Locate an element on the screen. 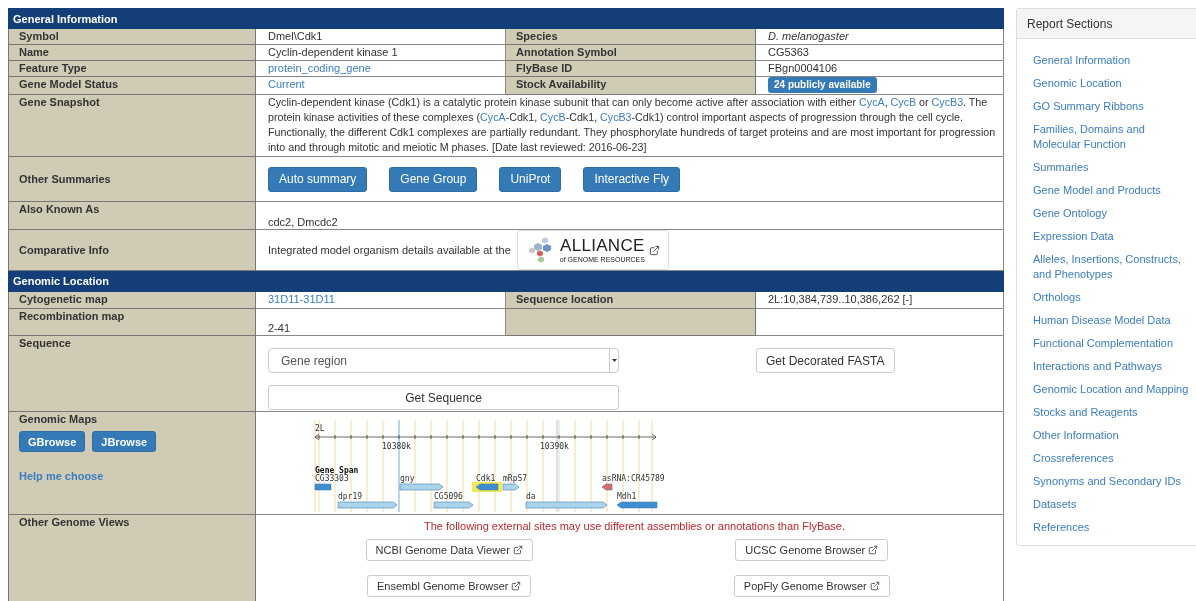 The width and height of the screenshot is (1196, 601). fasta-button: Get Decorated FASTA is located at coordinates (825, 360).